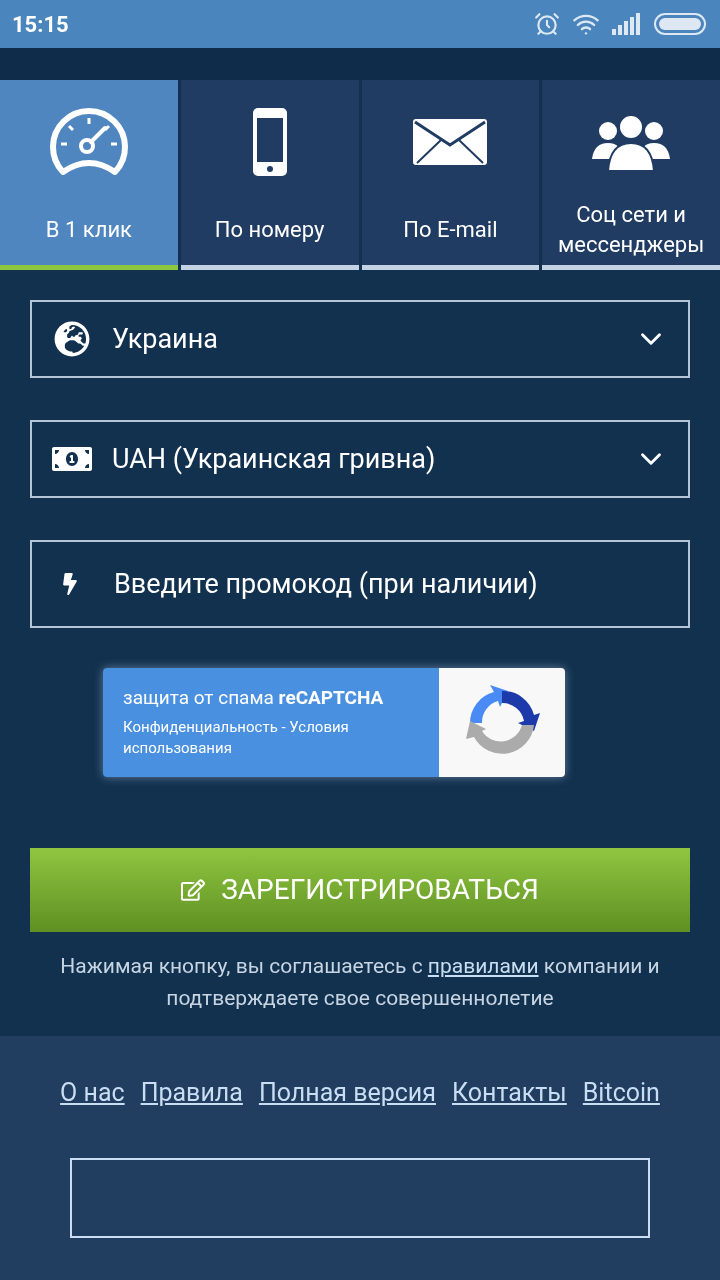  I want to click on envelope-icon, so click(450, 141).